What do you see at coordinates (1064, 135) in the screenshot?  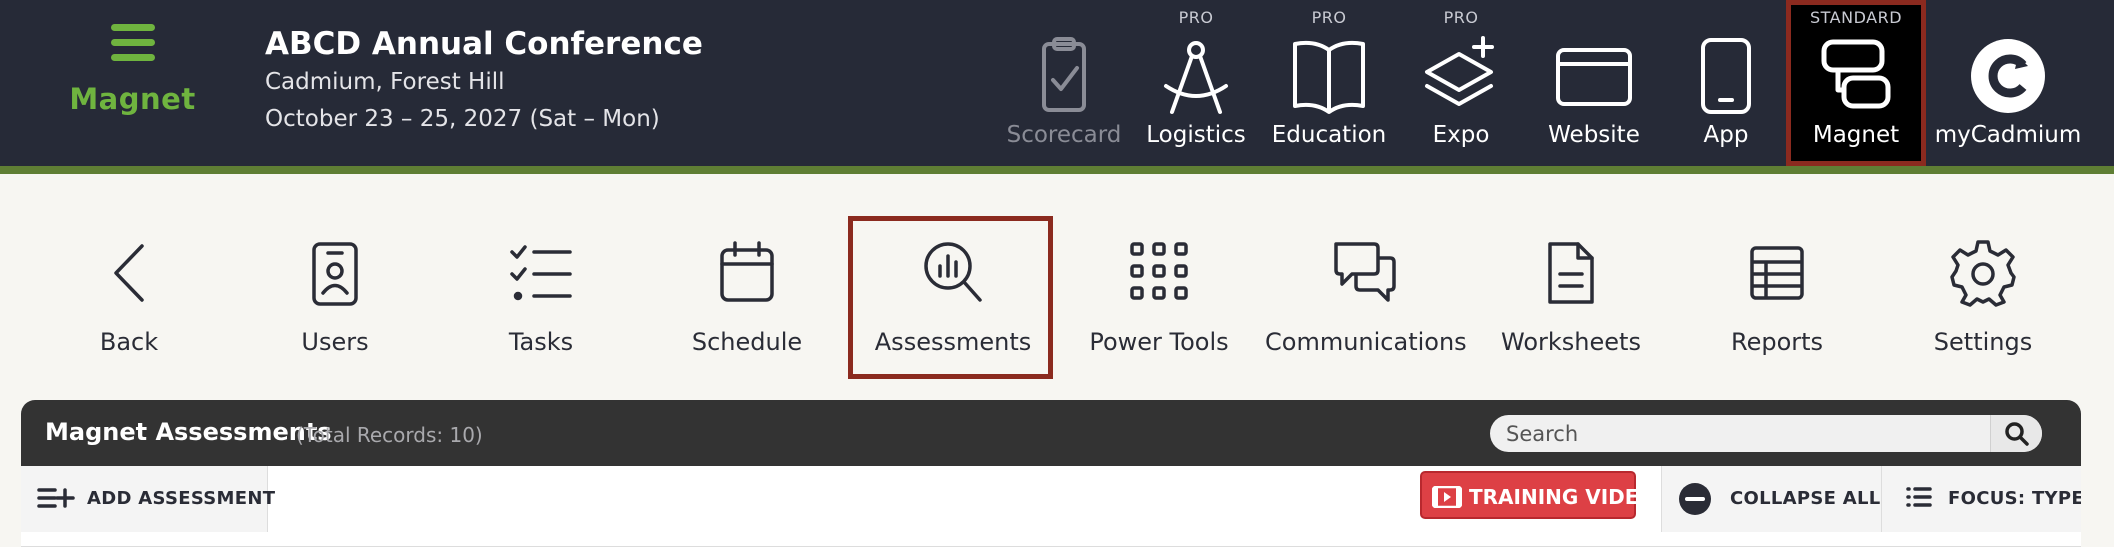 I see `app-label: Scorecard` at bounding box center [1064, 135].